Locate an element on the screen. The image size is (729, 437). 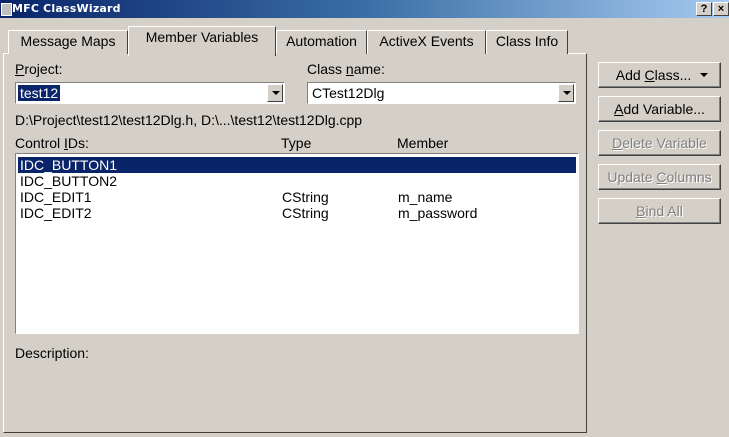
list-item: IDC_EDIT1 CString m_name is located at coordinates (297, 197).